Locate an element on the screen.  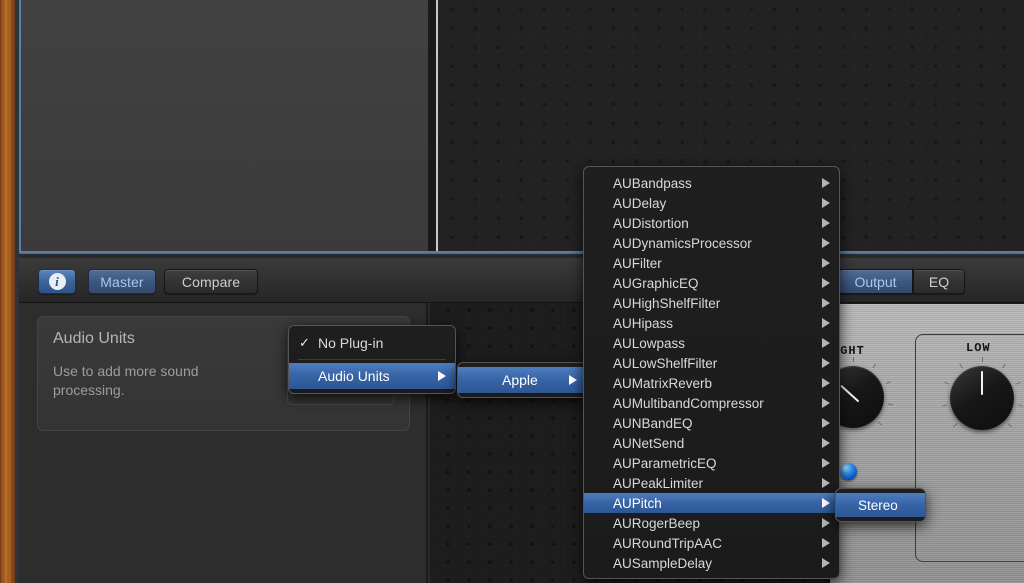
menu-item-auhighshelffilter: AUHighShelfFilter is located at coordinates (711, 303).